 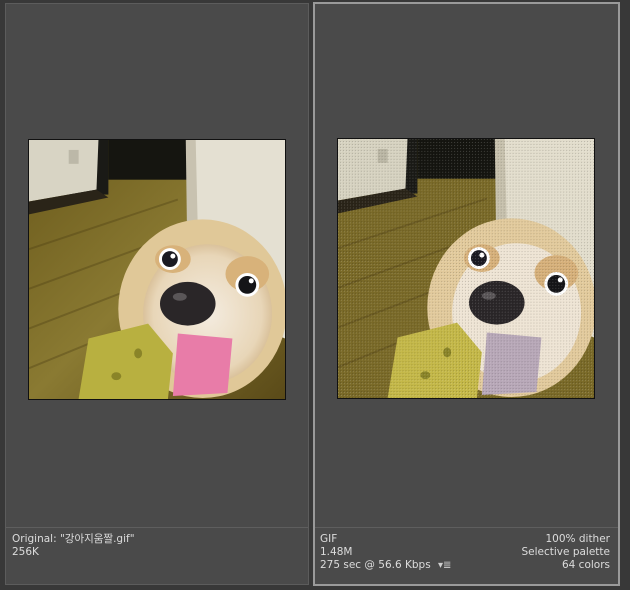 I want to click on palette-type: Selective palette, so click(x=566, y=552).